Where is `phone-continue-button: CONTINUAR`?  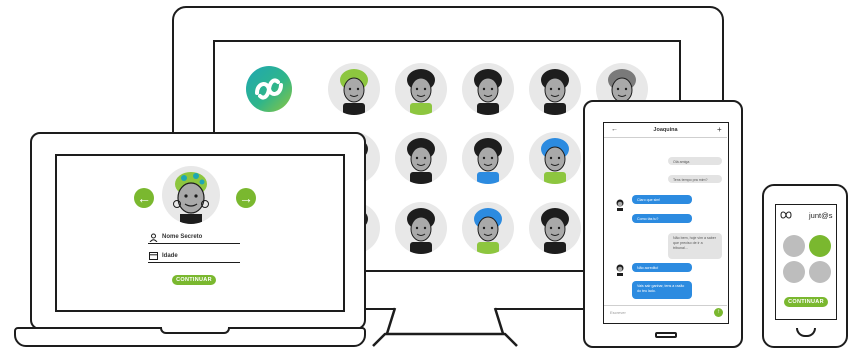 phone-continue-button: CONTINUAR is located at coordinates (806, 302).